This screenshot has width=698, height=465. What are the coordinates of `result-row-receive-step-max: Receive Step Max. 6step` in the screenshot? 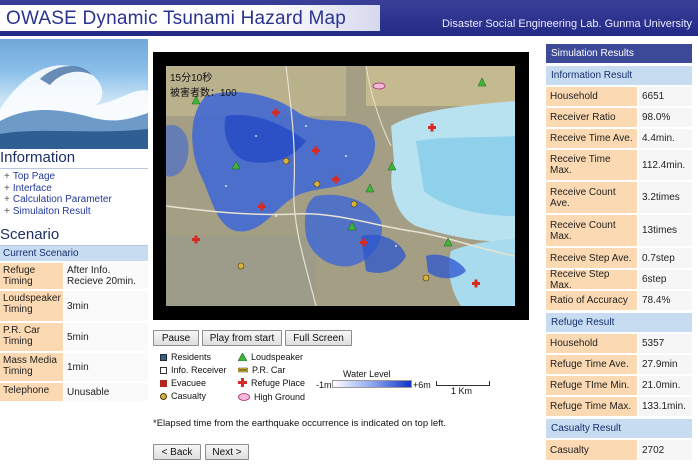 It's located at (619, 280).